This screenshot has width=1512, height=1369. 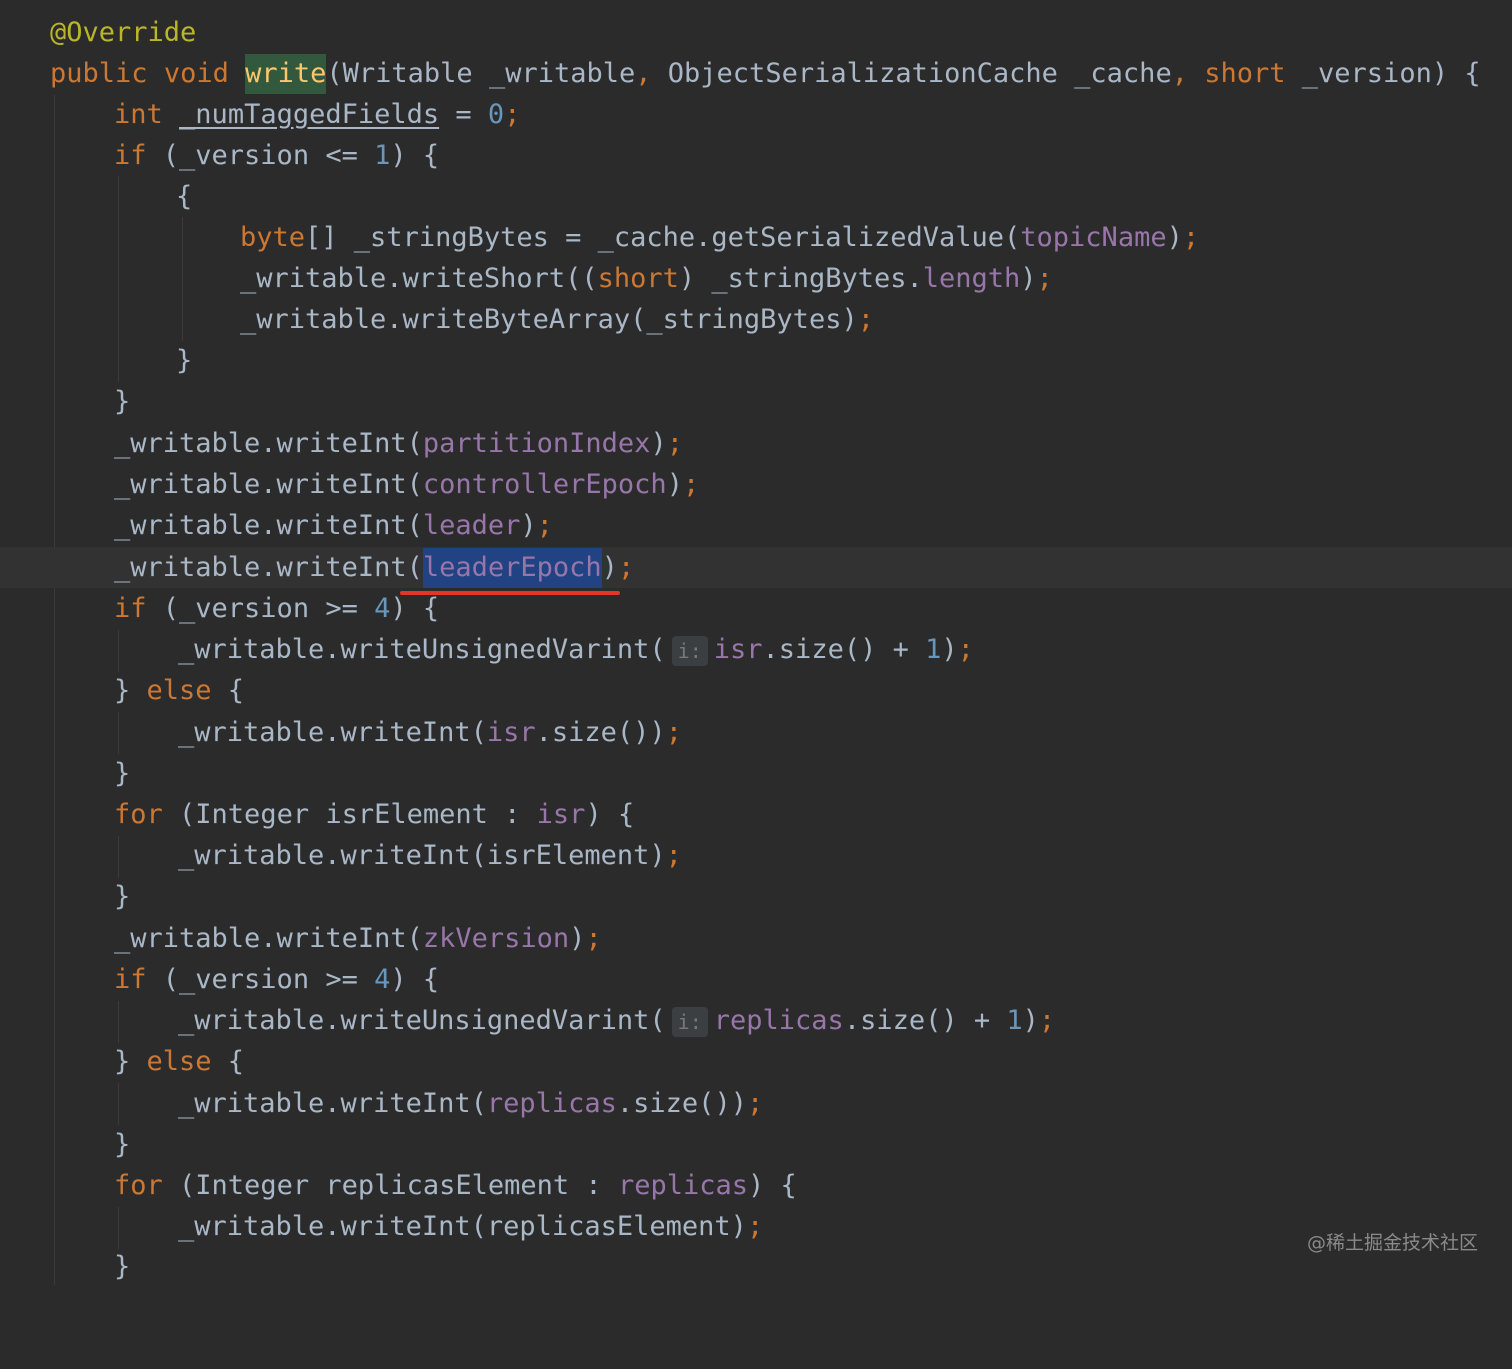 What do you see at coordinates (756, 1103) in the screenshot?
I see `code-line-27: _writable.writeInt(replicas.size());` at bounding box center [756, 1103].